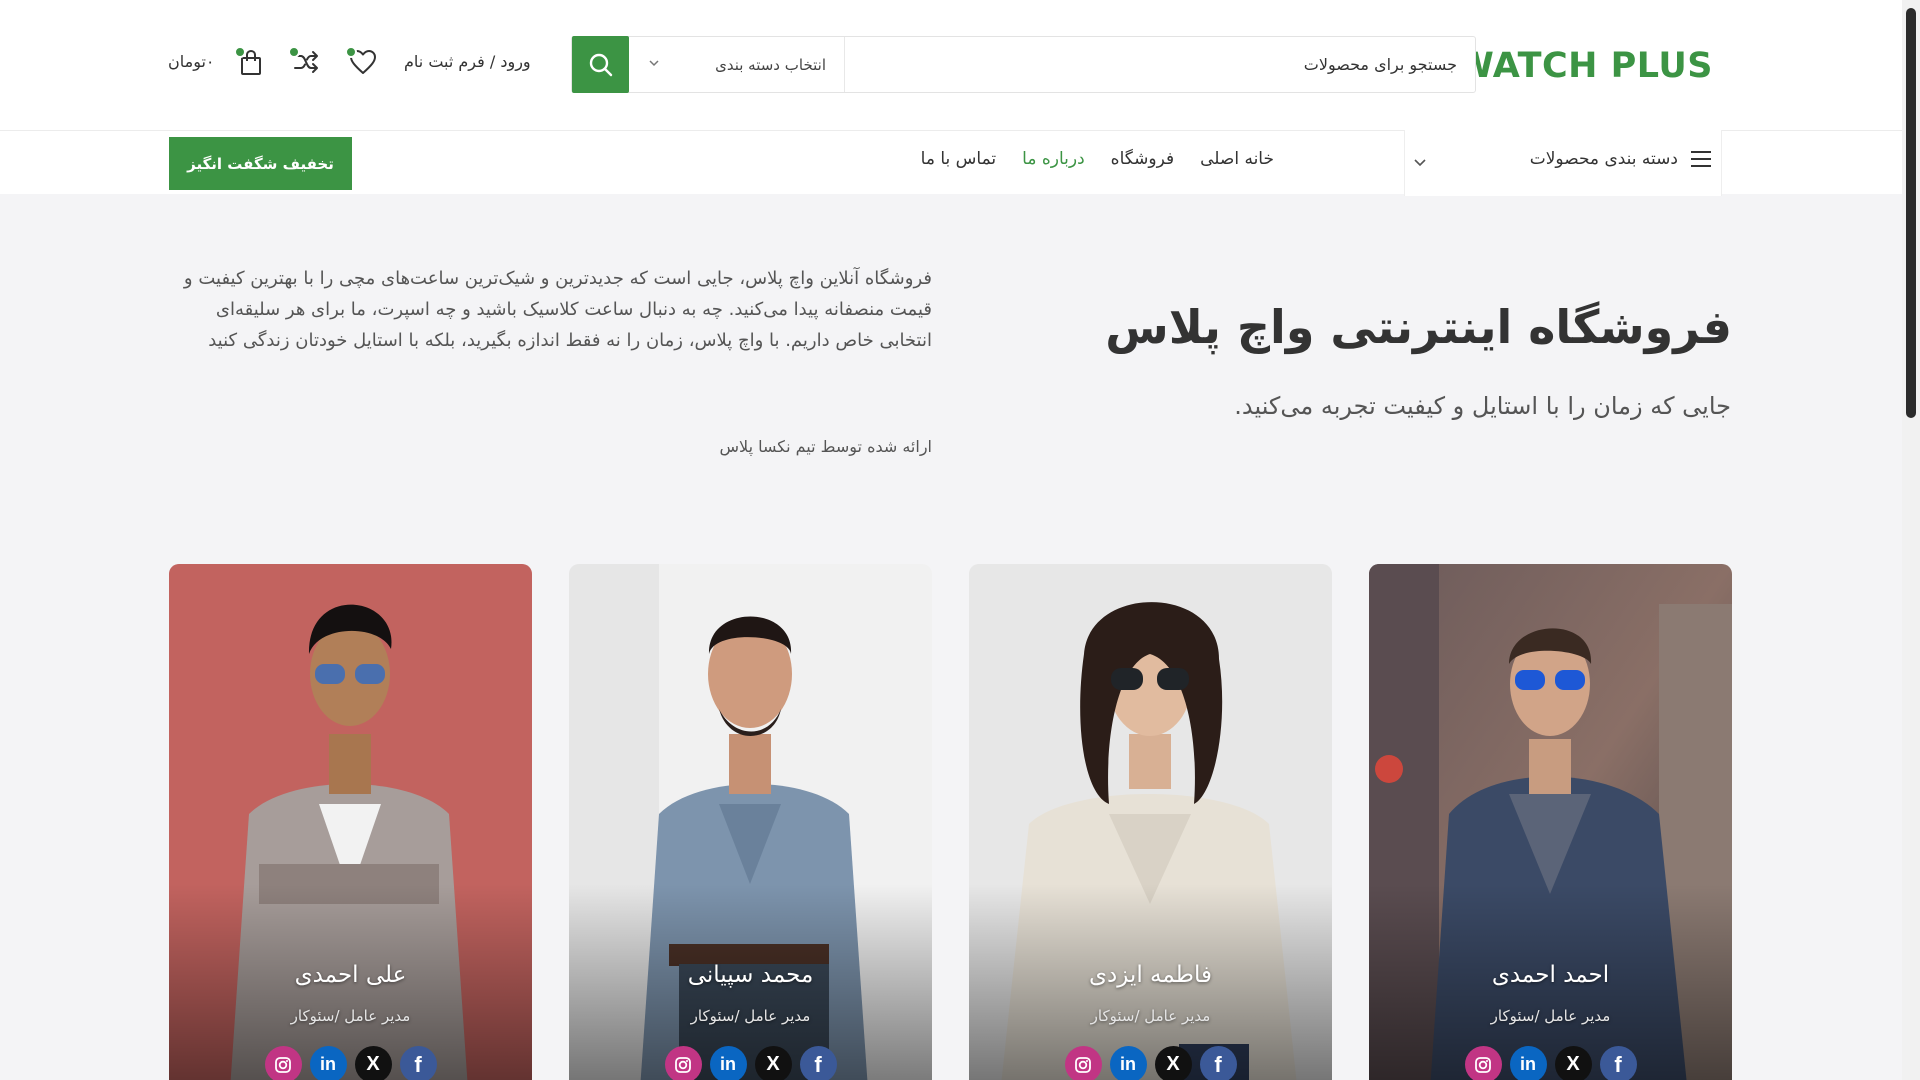 Image resolution: width=1920 pixels, height=1080 pixels. What do you see at coordinates (1150, 822) in the screenshot?
I see `team-card: فاطمه ایزدی مدیر عامل /سئوکار f X in` at bounding box center [1150, 822].